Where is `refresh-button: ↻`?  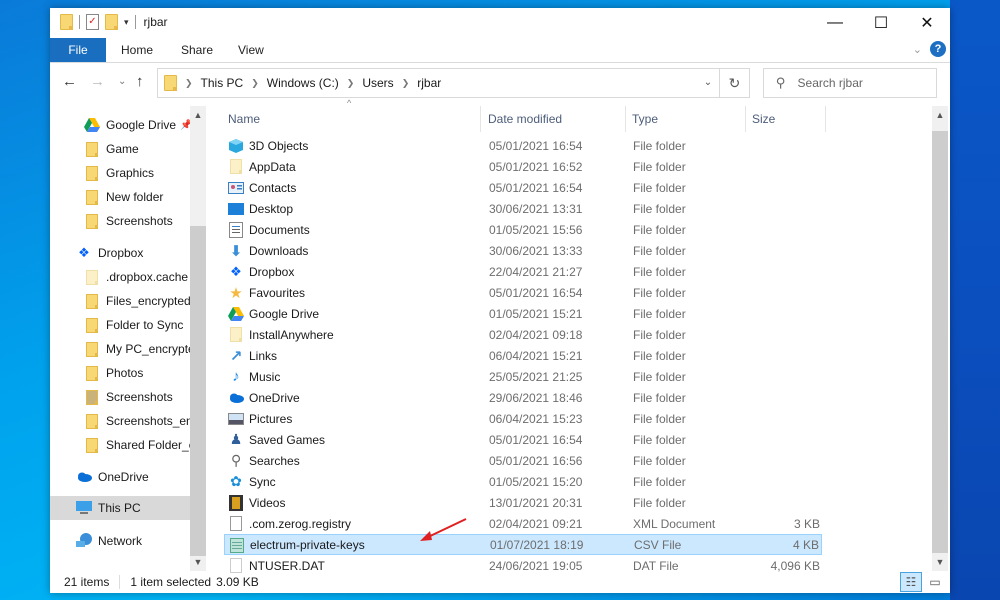
refresh-button: ↻ is located at coordinates (734, 83).